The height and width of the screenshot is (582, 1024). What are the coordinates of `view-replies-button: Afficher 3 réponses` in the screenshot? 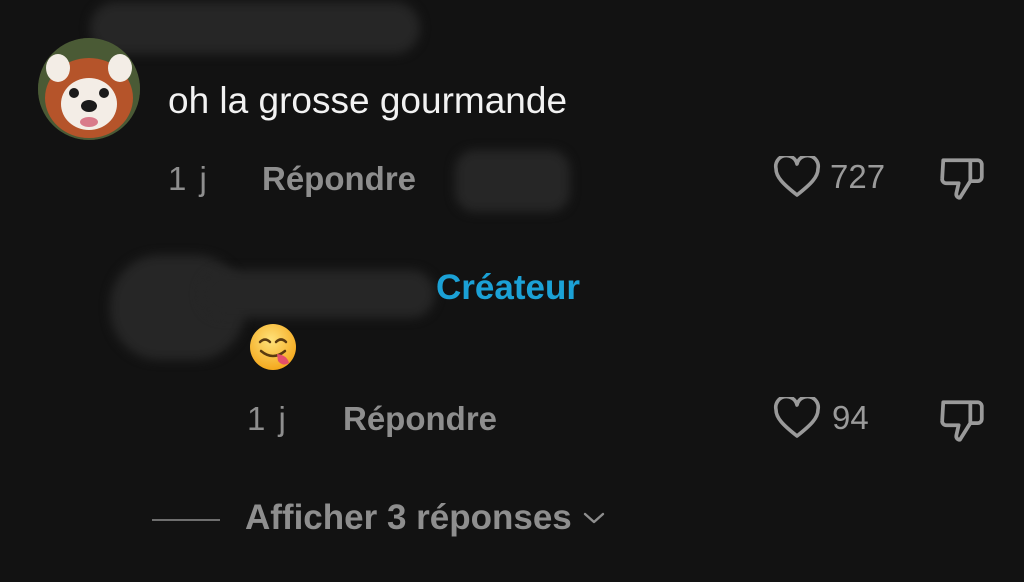 It's located at (425, 518).